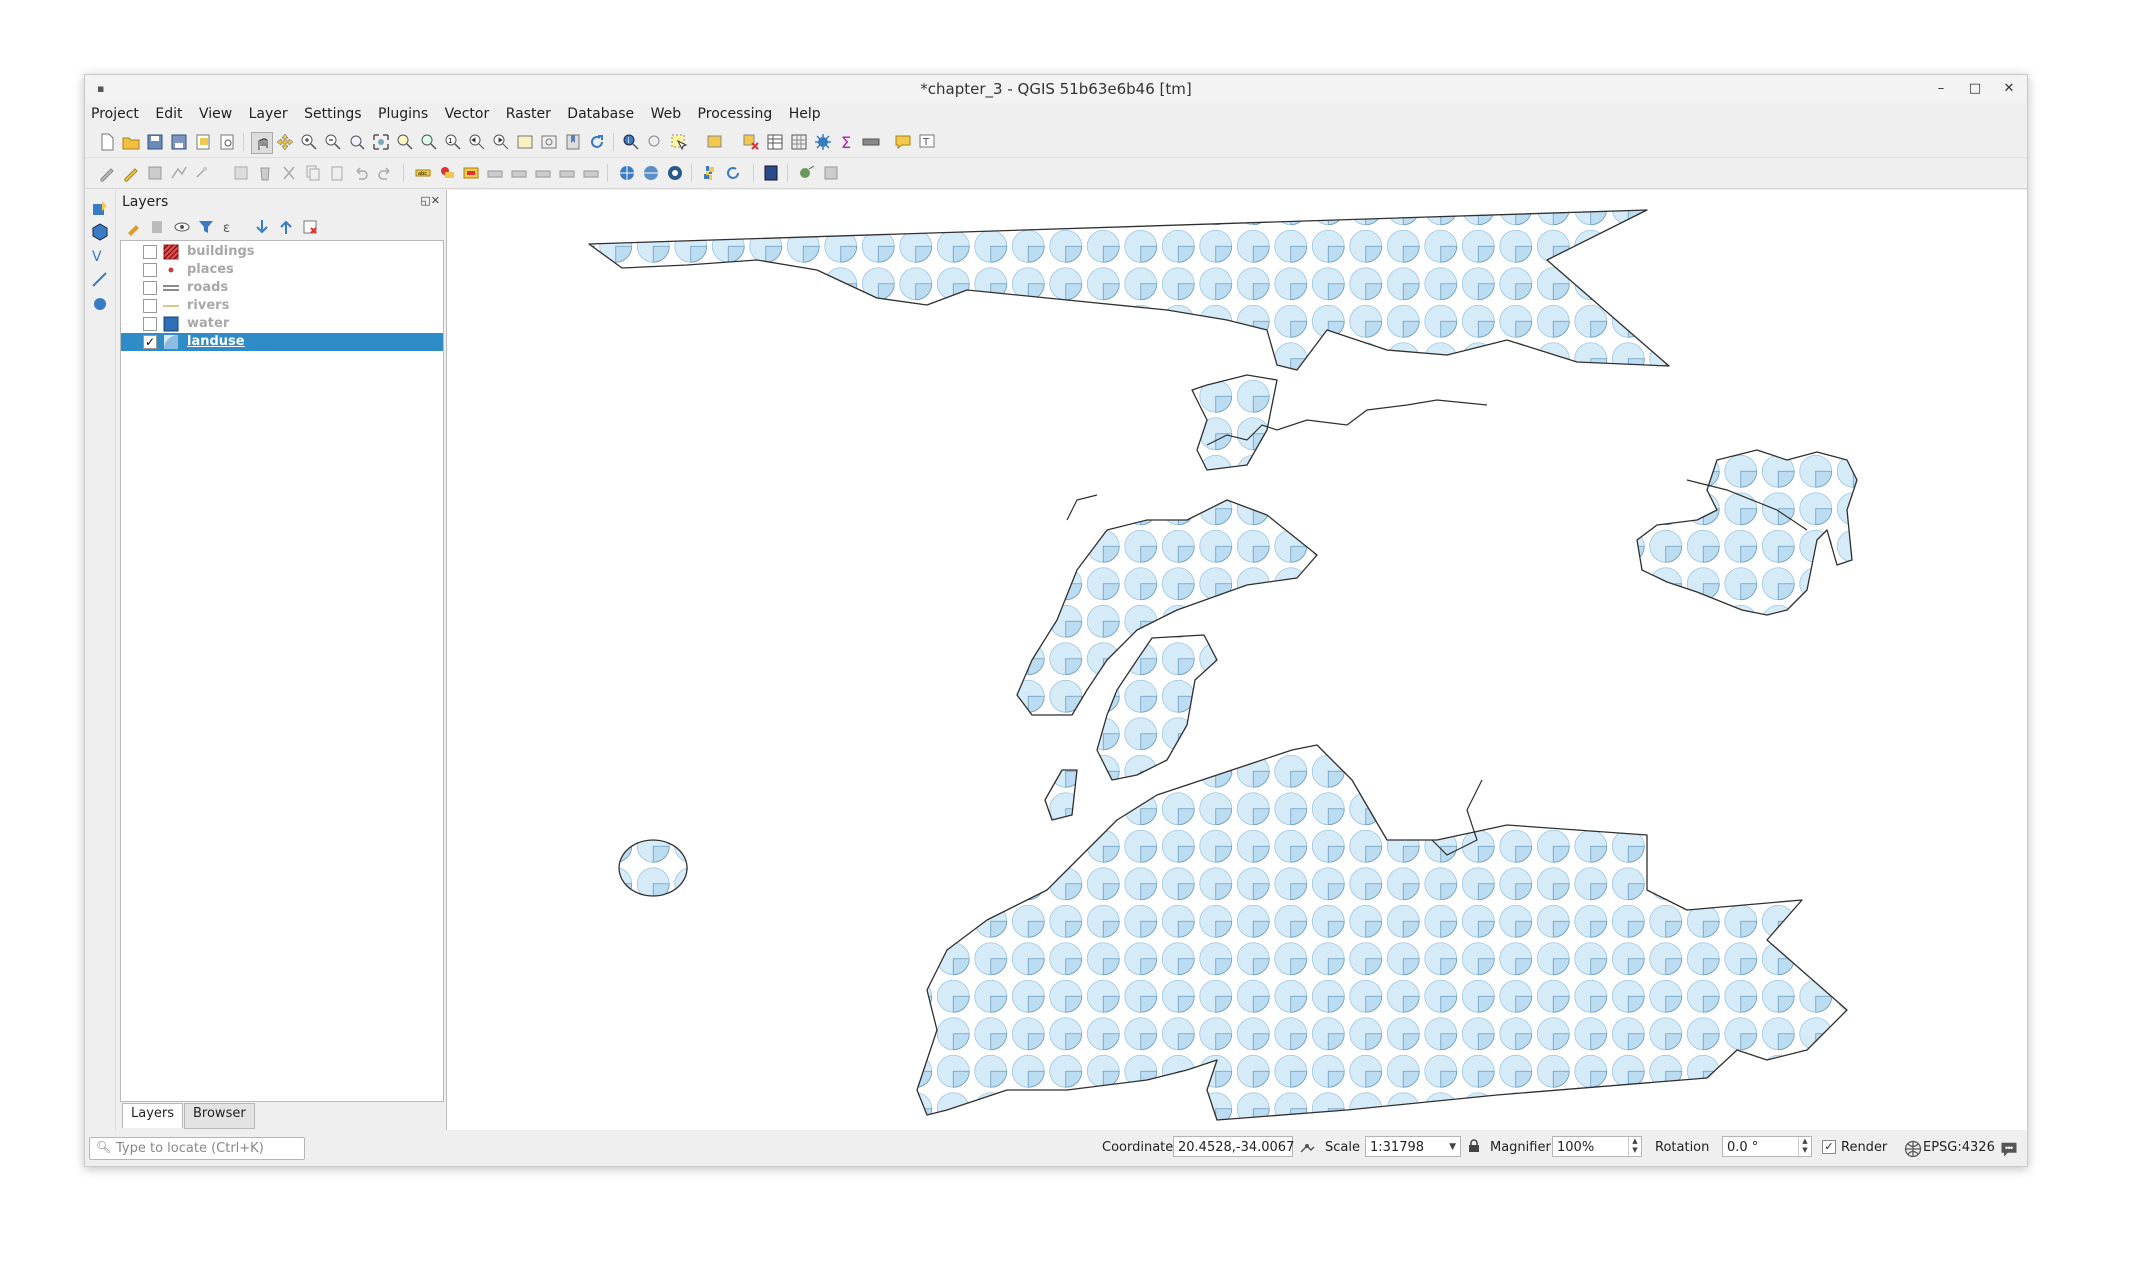  Describe the element at coordinates (2008, 1148) in the screenshot. I see `messages-icon` at that location.